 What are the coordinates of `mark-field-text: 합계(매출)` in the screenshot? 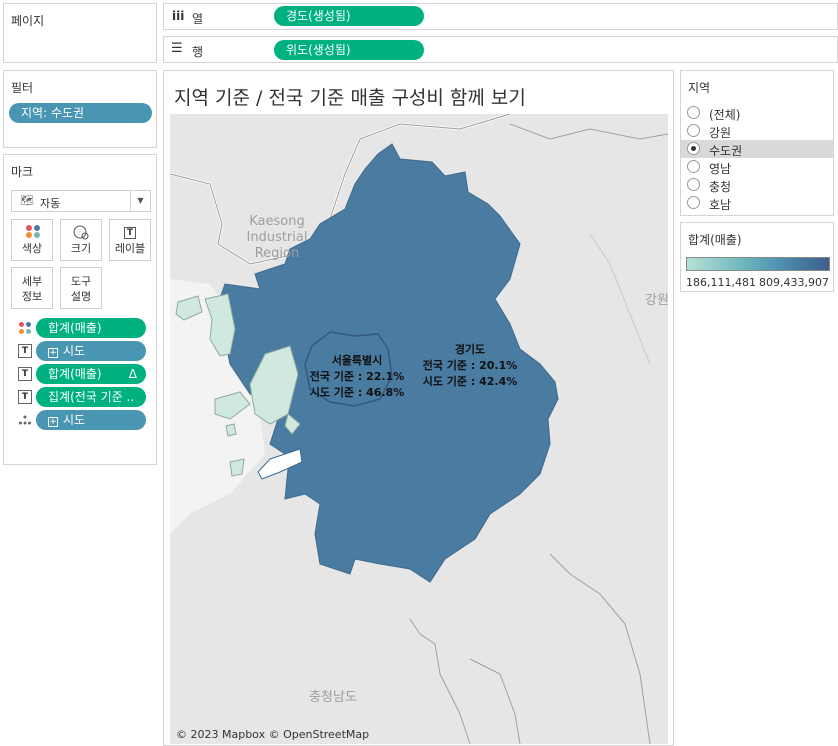 It's located at (75, 374).